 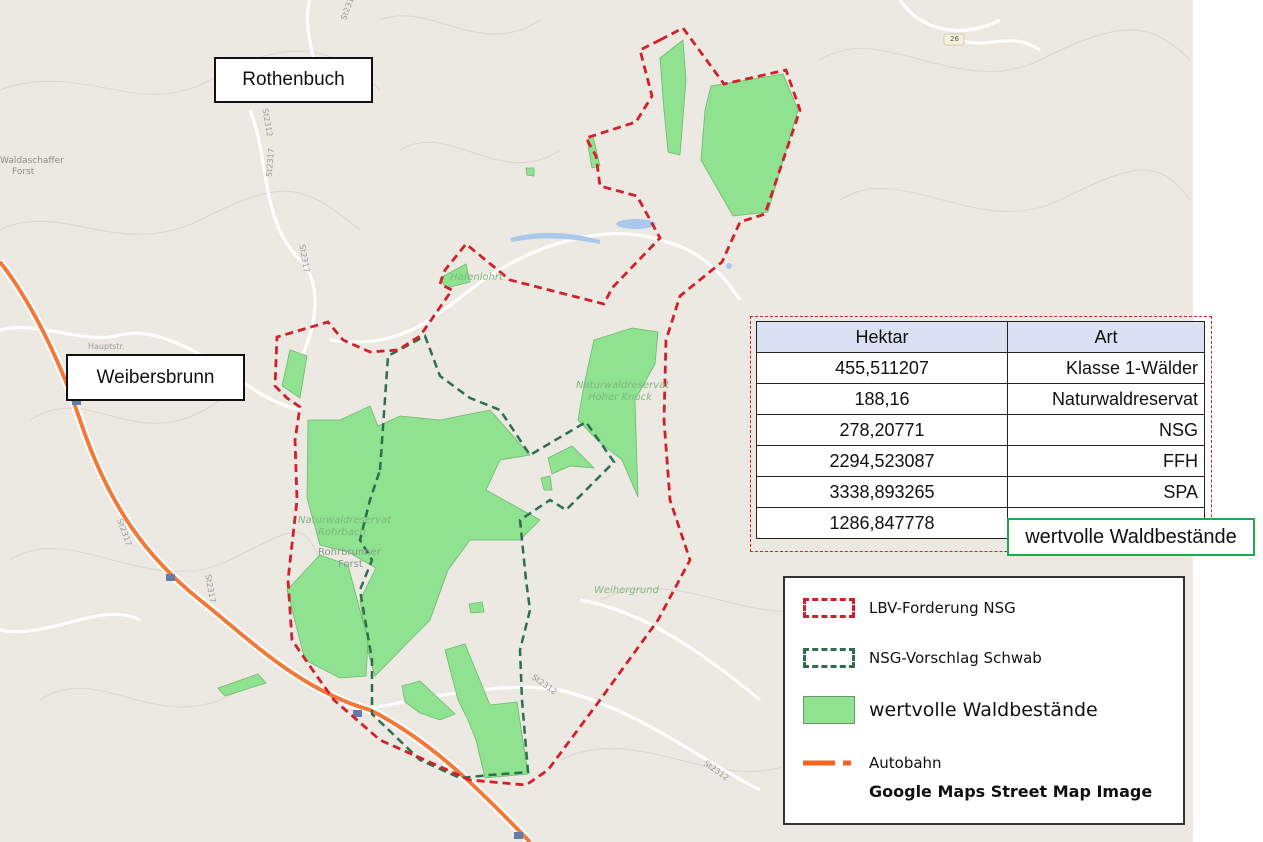 What do you see at coordinates (1106, 399) in the screenshot?
I see `cell-art: Naturwaldreservat` at bounding box center [1106, 399].